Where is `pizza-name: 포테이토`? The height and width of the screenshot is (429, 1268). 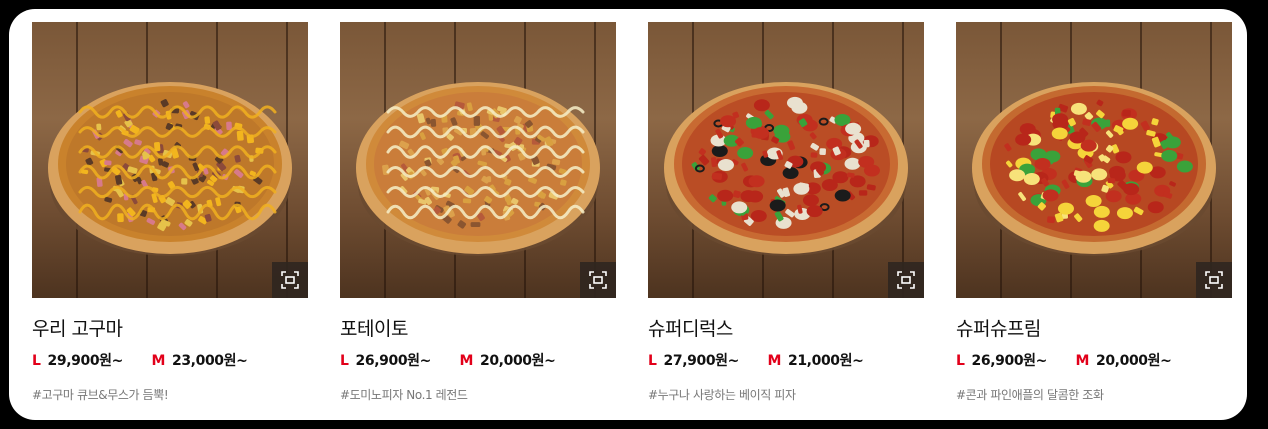 pizza-name: 포테이토 is located at coordinates (478, 329).